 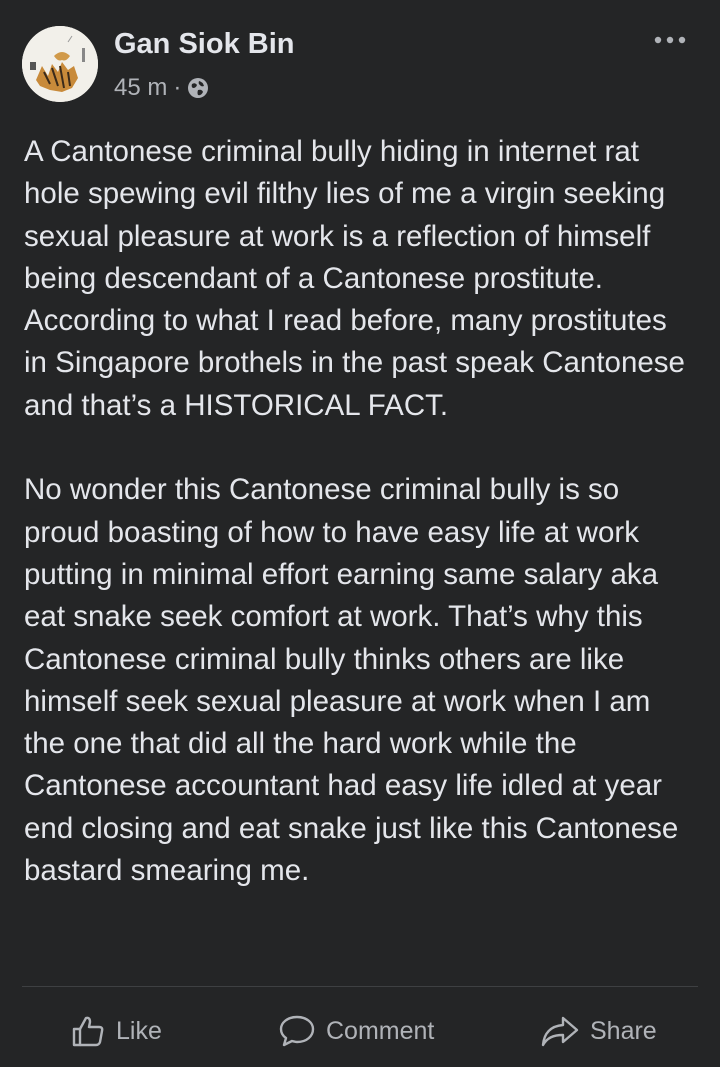 I want to click on thumbs-up-icon, so click(x=93, y=1031).